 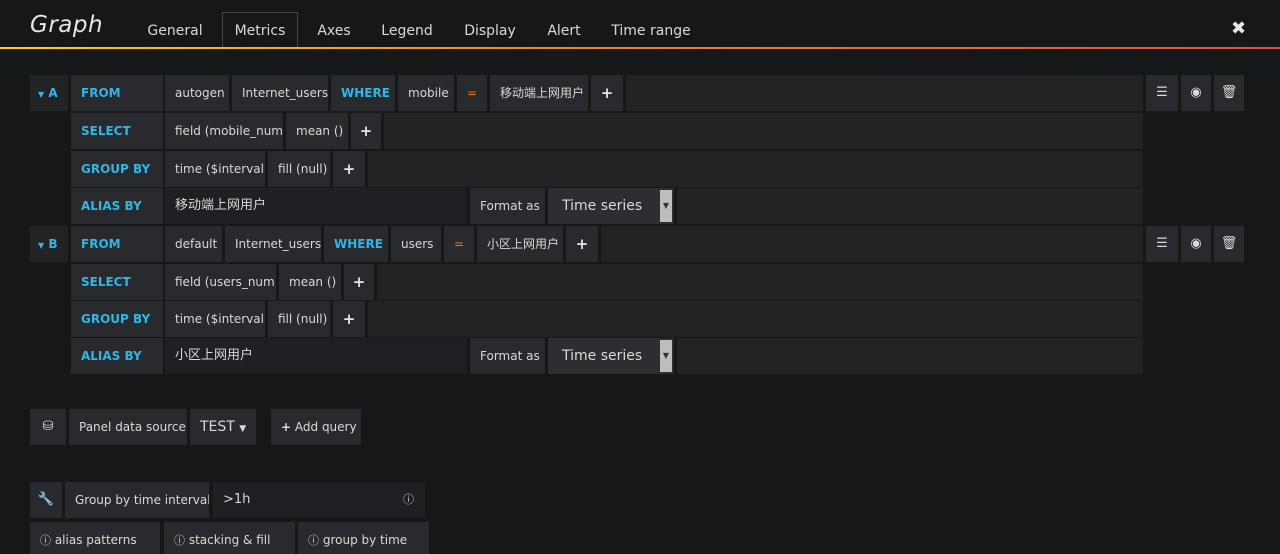 I want to click on panel-title: Graph, so click(x=67, y=25).